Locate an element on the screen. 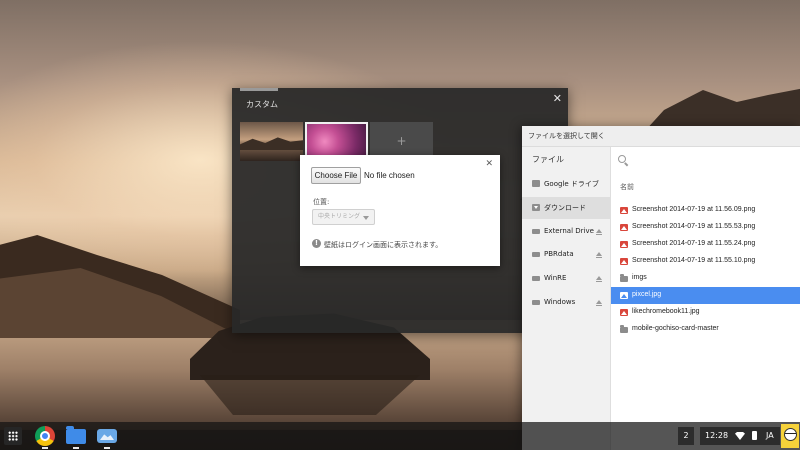 Image resolution: width=800 pixels, height=450 pixels. nav-item-google-drive: Google ドライブ is located at coordinates (566, 184).